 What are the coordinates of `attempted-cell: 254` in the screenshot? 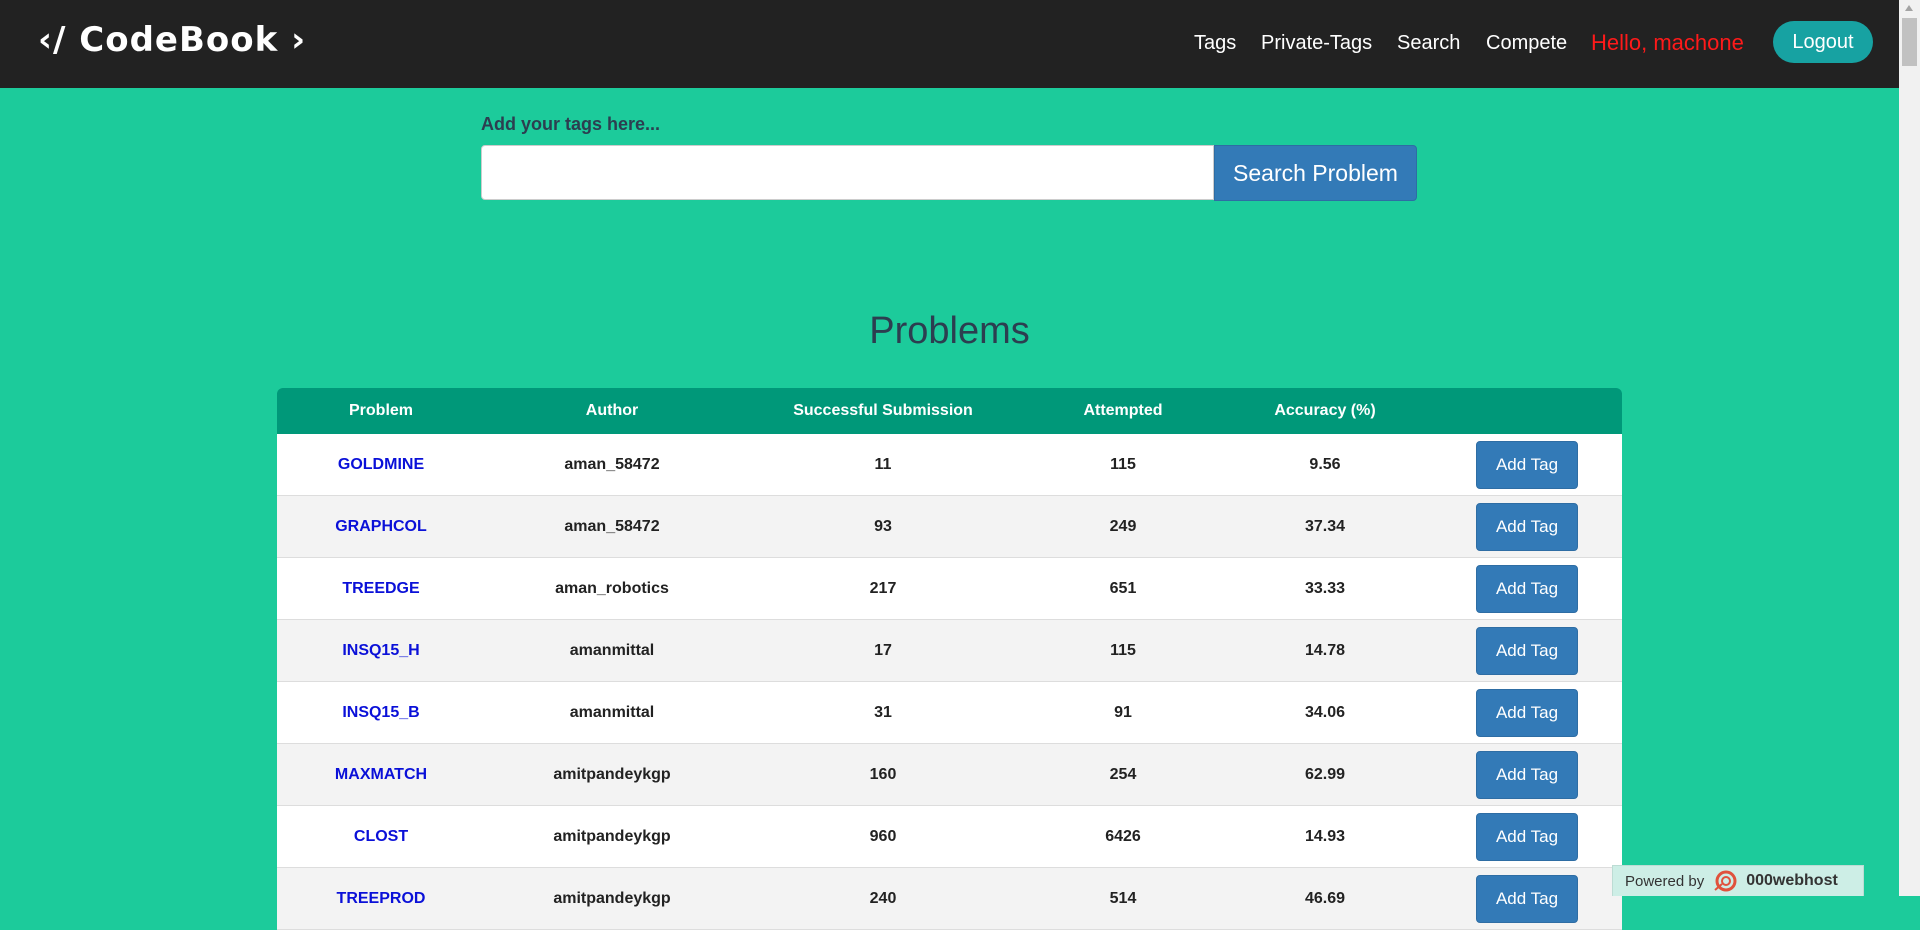 It's located at (1123, 774).